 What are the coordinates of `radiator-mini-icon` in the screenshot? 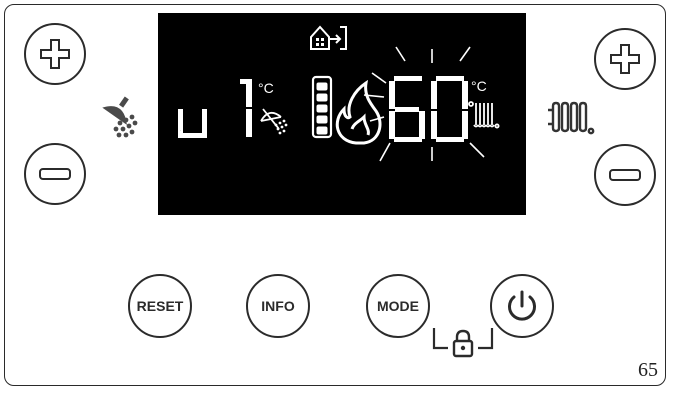 It's located at (484, 115).